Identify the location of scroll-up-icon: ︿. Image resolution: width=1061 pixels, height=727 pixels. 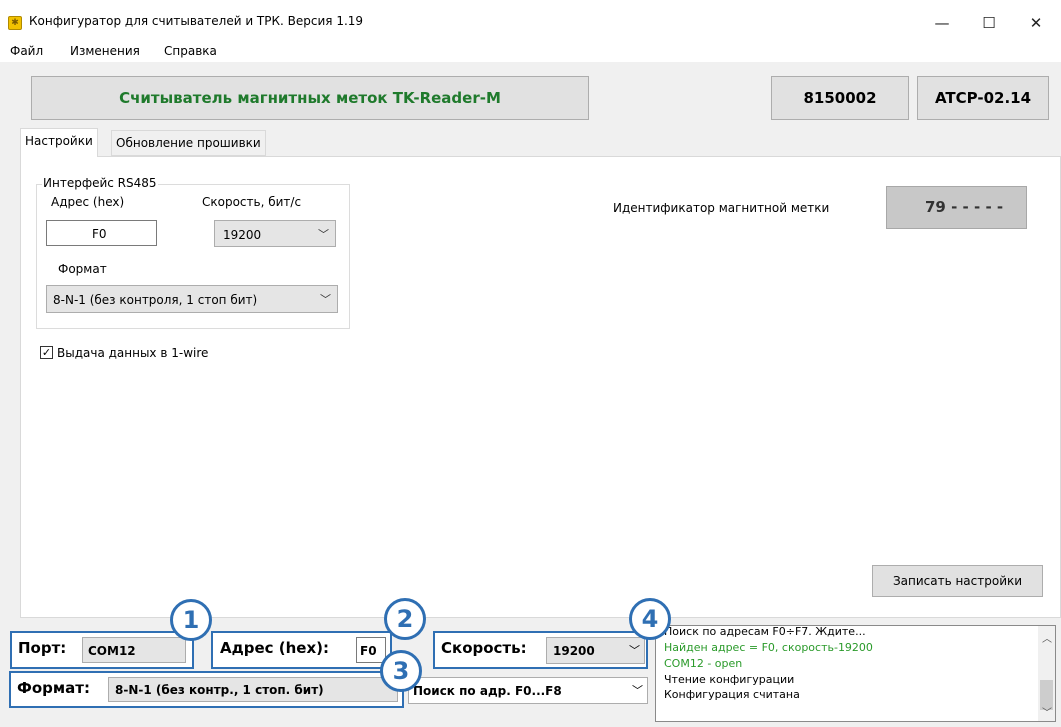
(1047, 637).